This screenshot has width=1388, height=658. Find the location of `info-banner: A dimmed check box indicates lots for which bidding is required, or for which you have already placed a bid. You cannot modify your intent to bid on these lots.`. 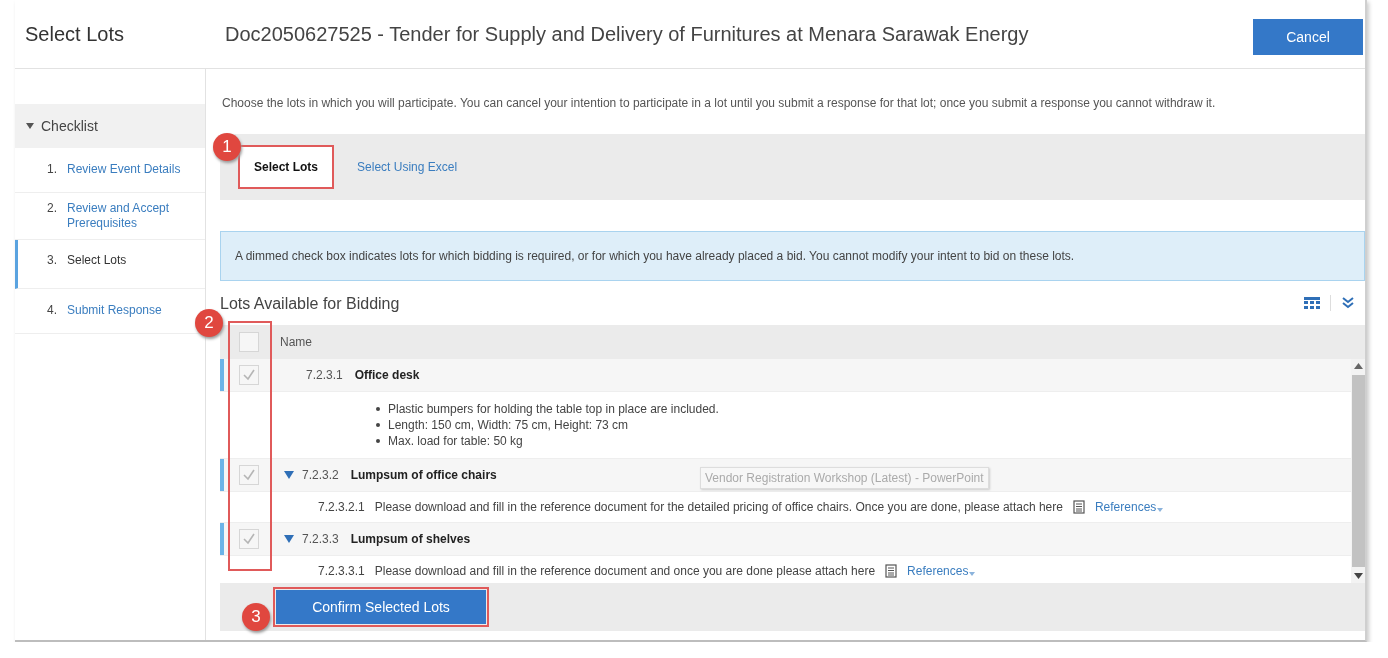

info-banner: A dimmed check box indicates lots for which bidding is required, or for which you have already placed a bid. You cannot modify your intent to bid on these lots. is located at coordinates (792, 256).